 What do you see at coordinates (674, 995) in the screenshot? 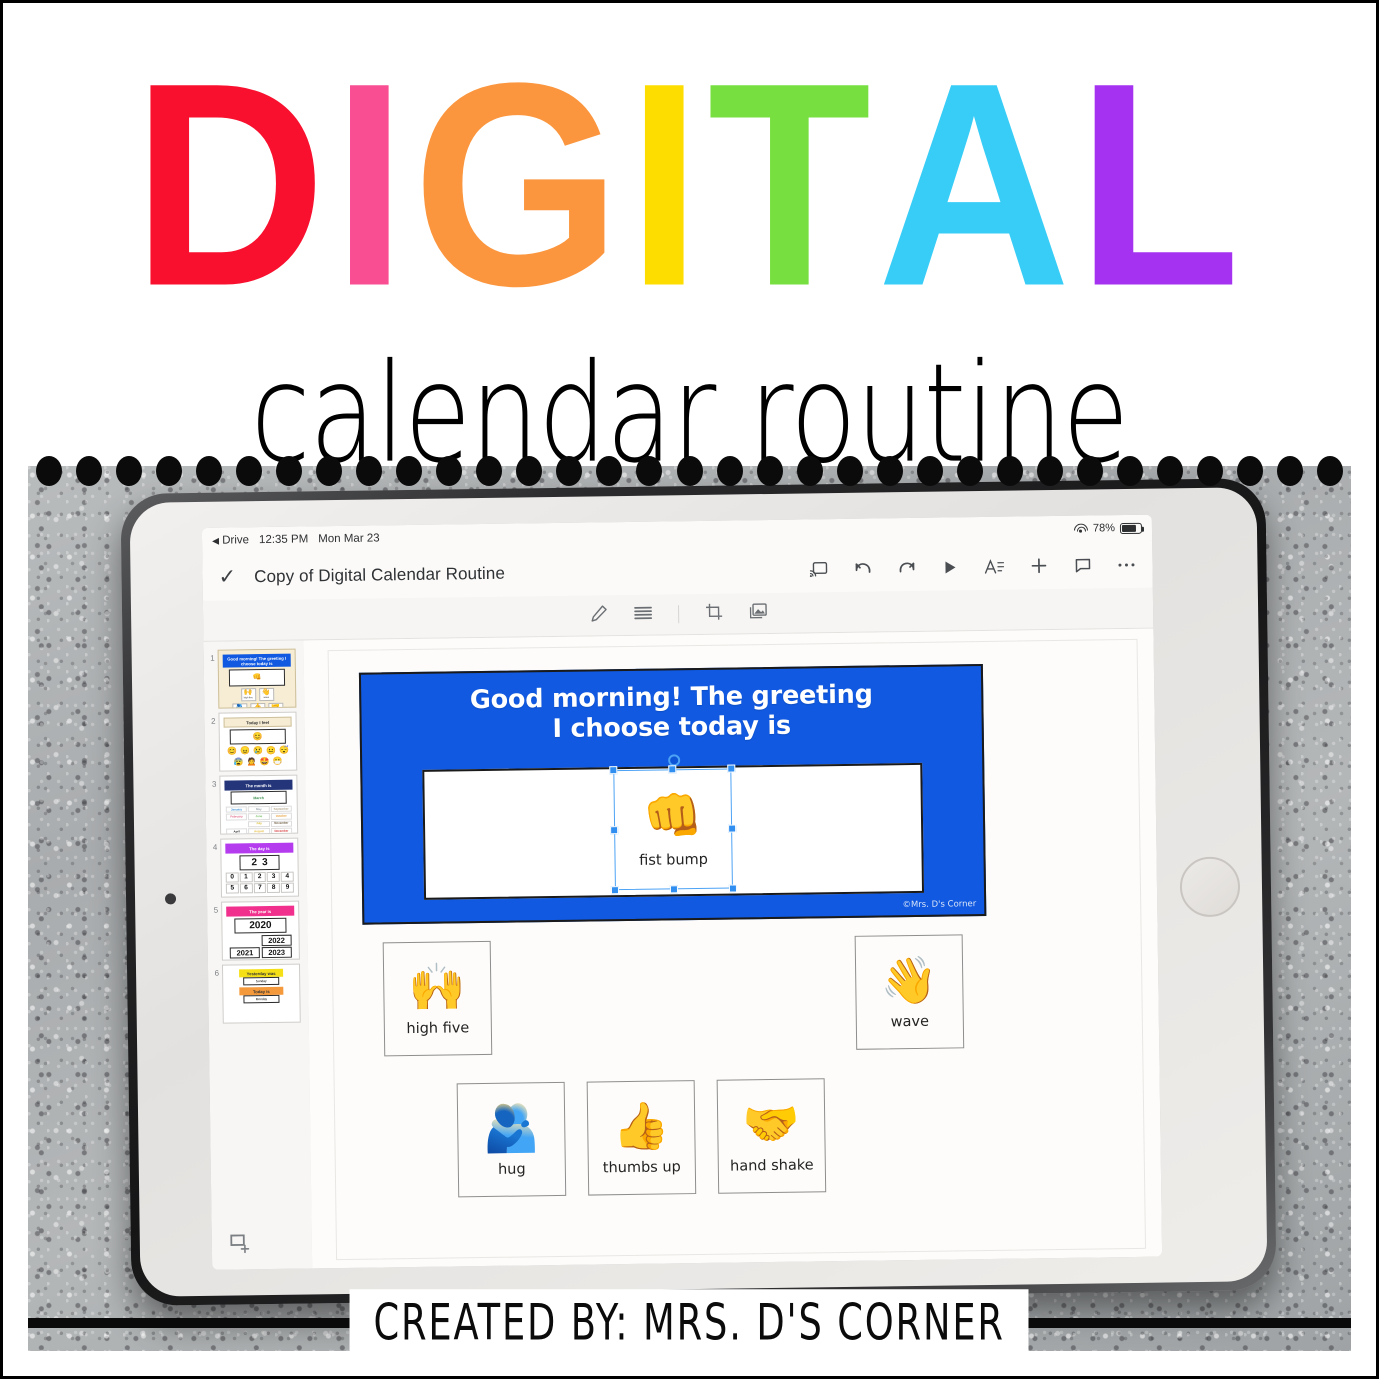
I see `choice-row-top: 🙌 high five 👋 wave` at bounding box center [674, 995].